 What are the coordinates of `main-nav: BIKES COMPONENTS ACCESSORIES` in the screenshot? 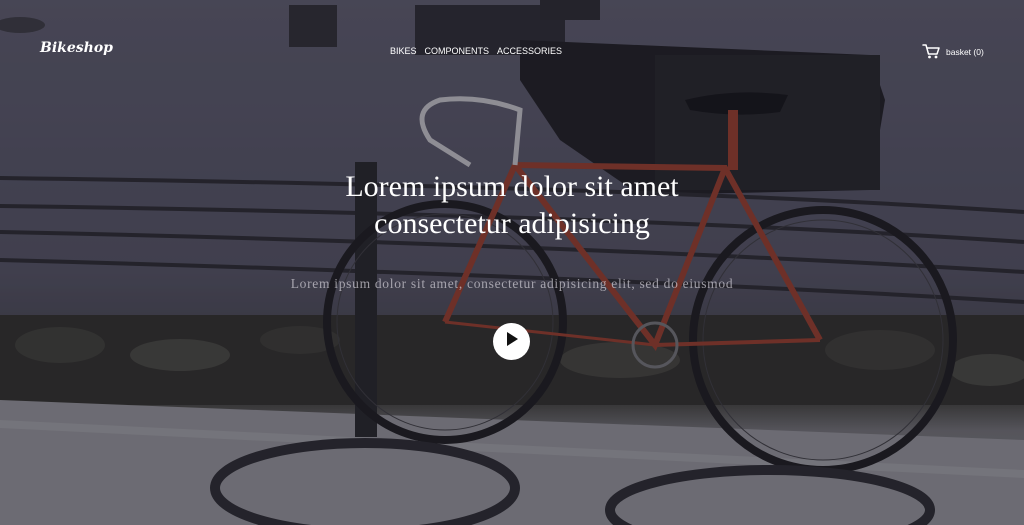 It's located at (476, 51).